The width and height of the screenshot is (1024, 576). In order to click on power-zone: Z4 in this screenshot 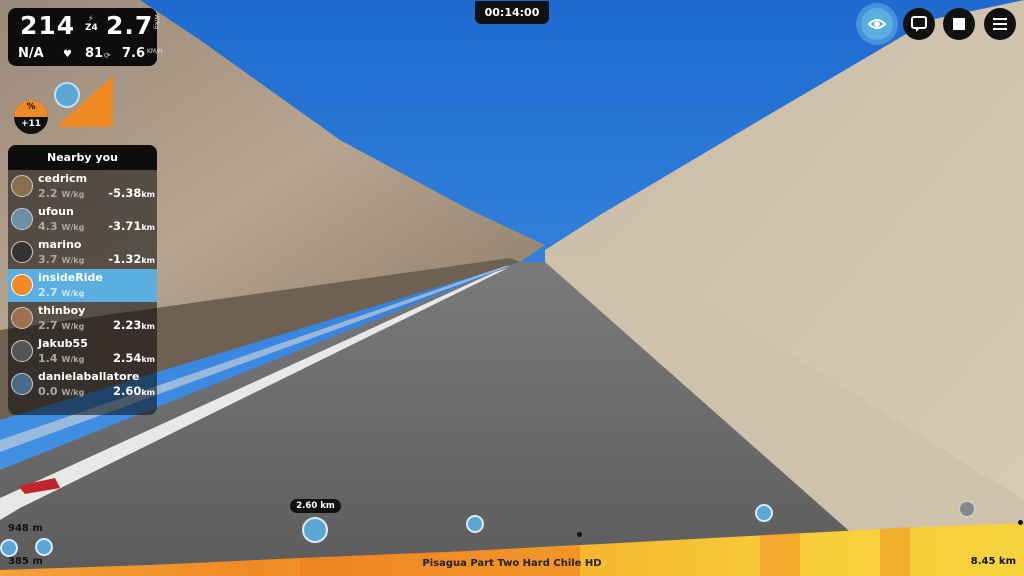, I will do `click(91, 28)`.